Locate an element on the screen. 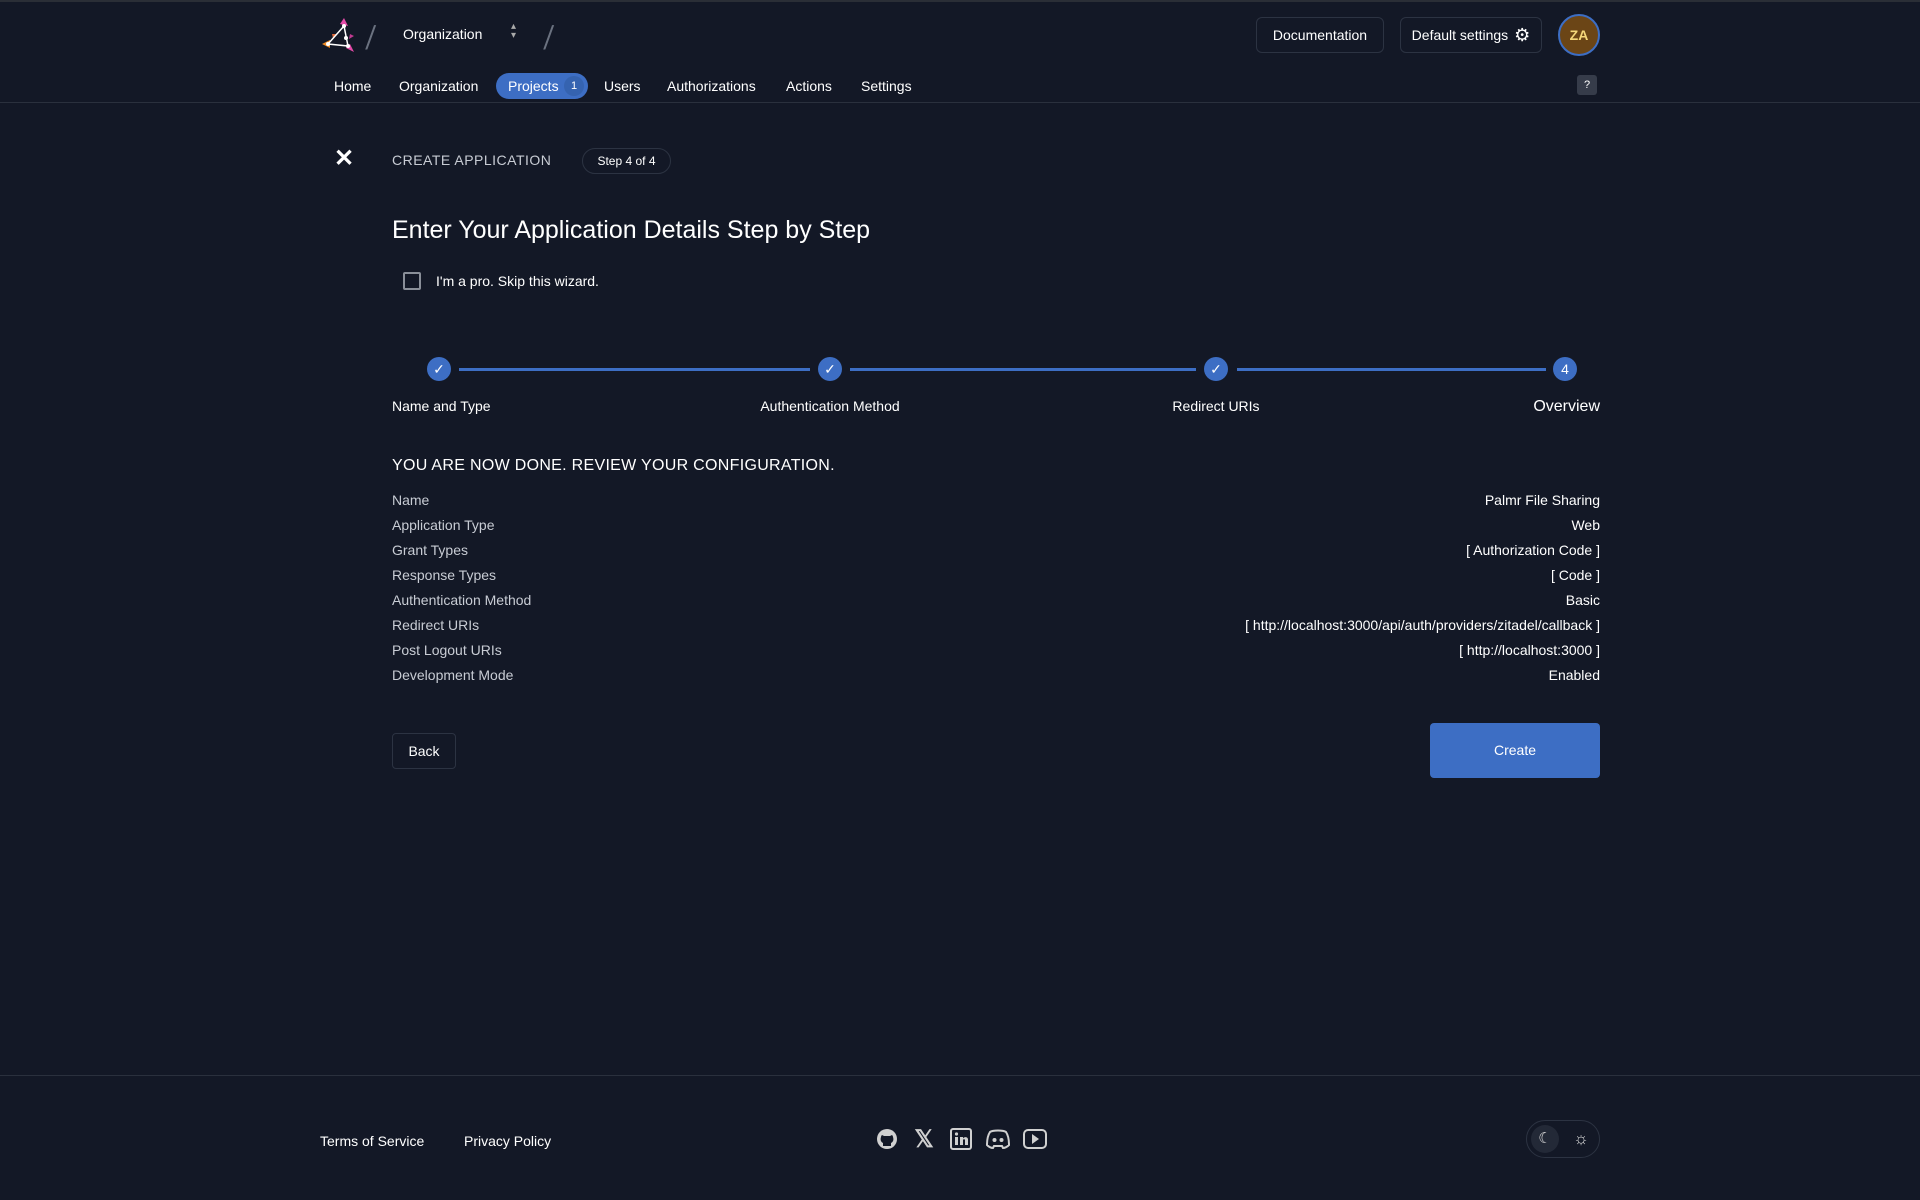 This screenshot has width=1920, height=1200. avatar: ZA is located at coordinates (1579, 35).